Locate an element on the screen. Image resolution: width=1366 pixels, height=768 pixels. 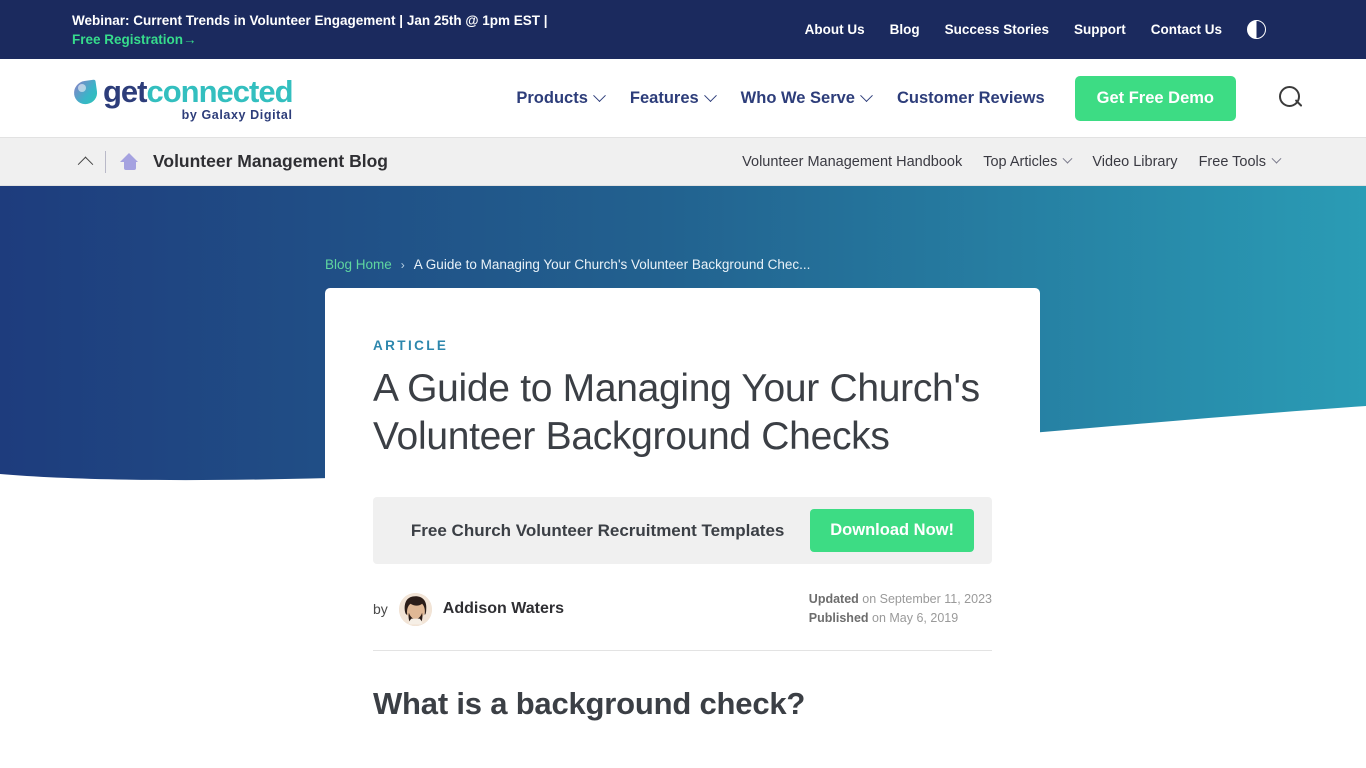
free-registration-link: Free Registration→ is located at coordinates (134, 39).